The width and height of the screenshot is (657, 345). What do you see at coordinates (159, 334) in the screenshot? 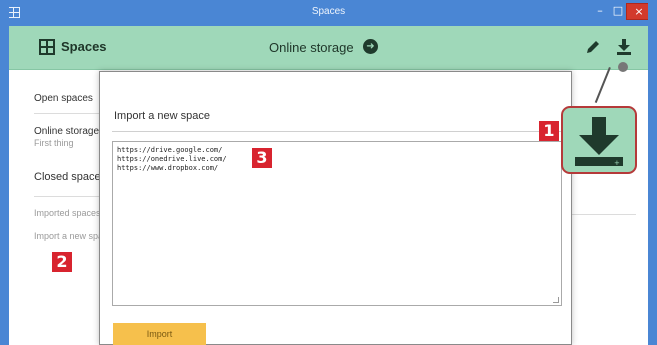
I see `import-button: Import` at bounding box center [159, 334].